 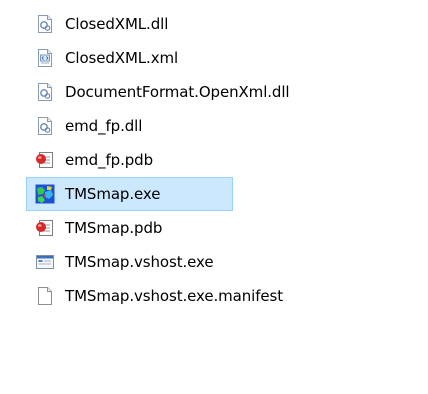 What do you see at coordinates (227, 262) in the screenshot?
I see `file-item-tmsmap-vshost-exe: TMSmap.vshost.exe` at bounding box center [227, 262].